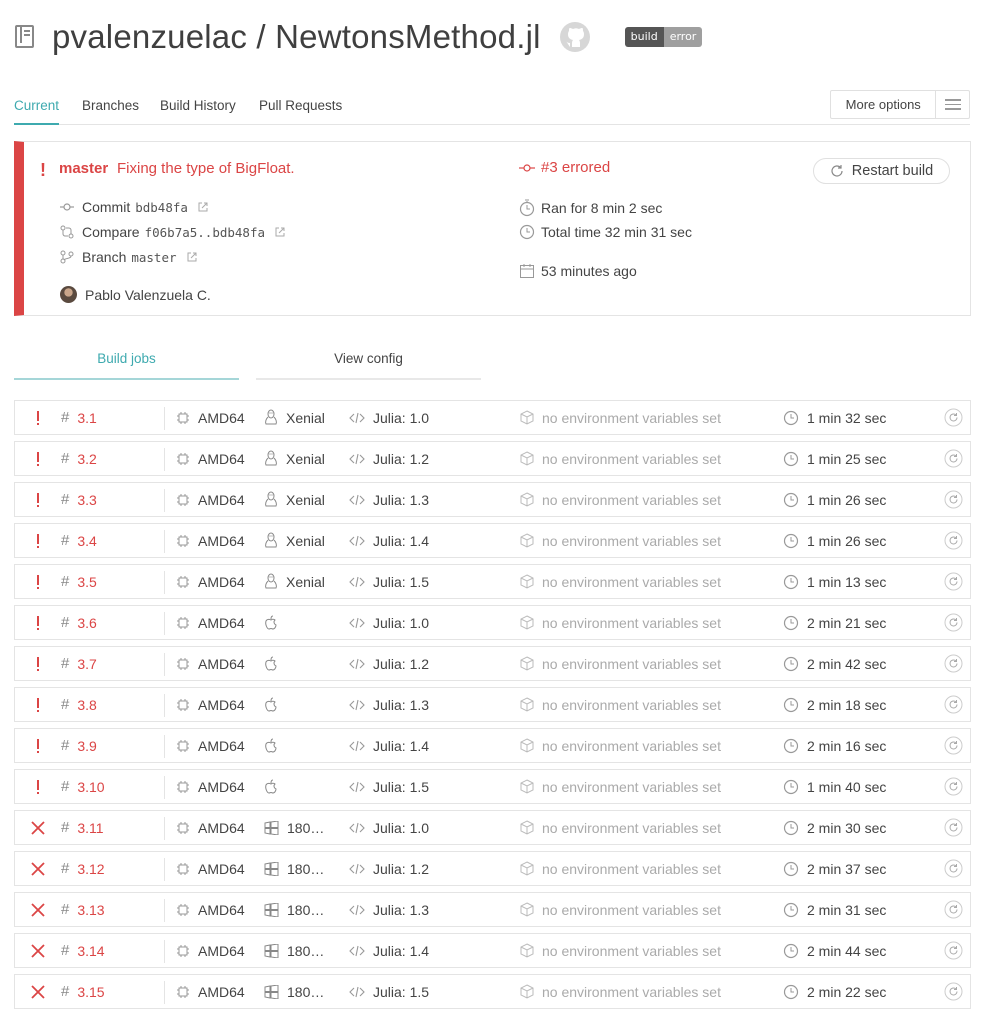  I want to click on more-options-button: More options, so click(900, 104).